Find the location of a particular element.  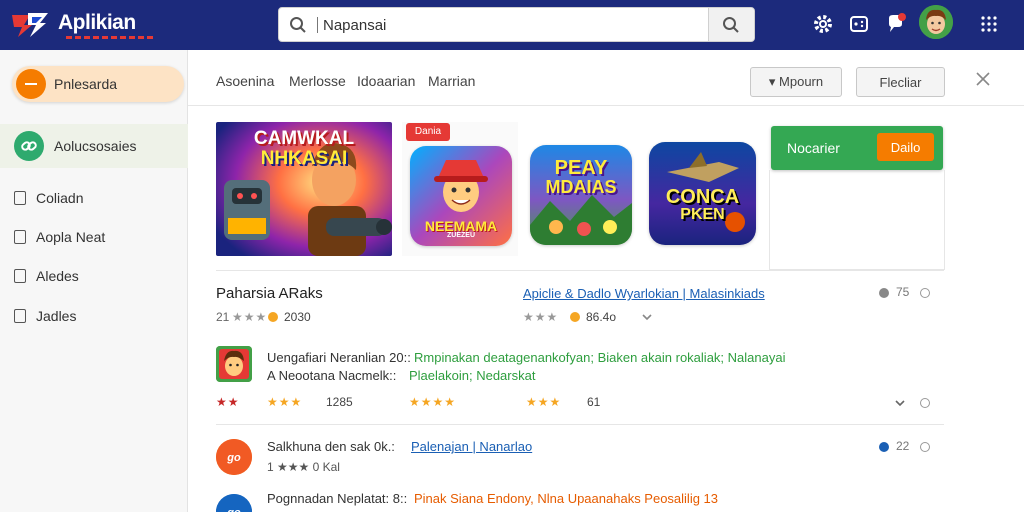

sidebar-item-2: Aopla Neat is located at coordinates (94, 237).